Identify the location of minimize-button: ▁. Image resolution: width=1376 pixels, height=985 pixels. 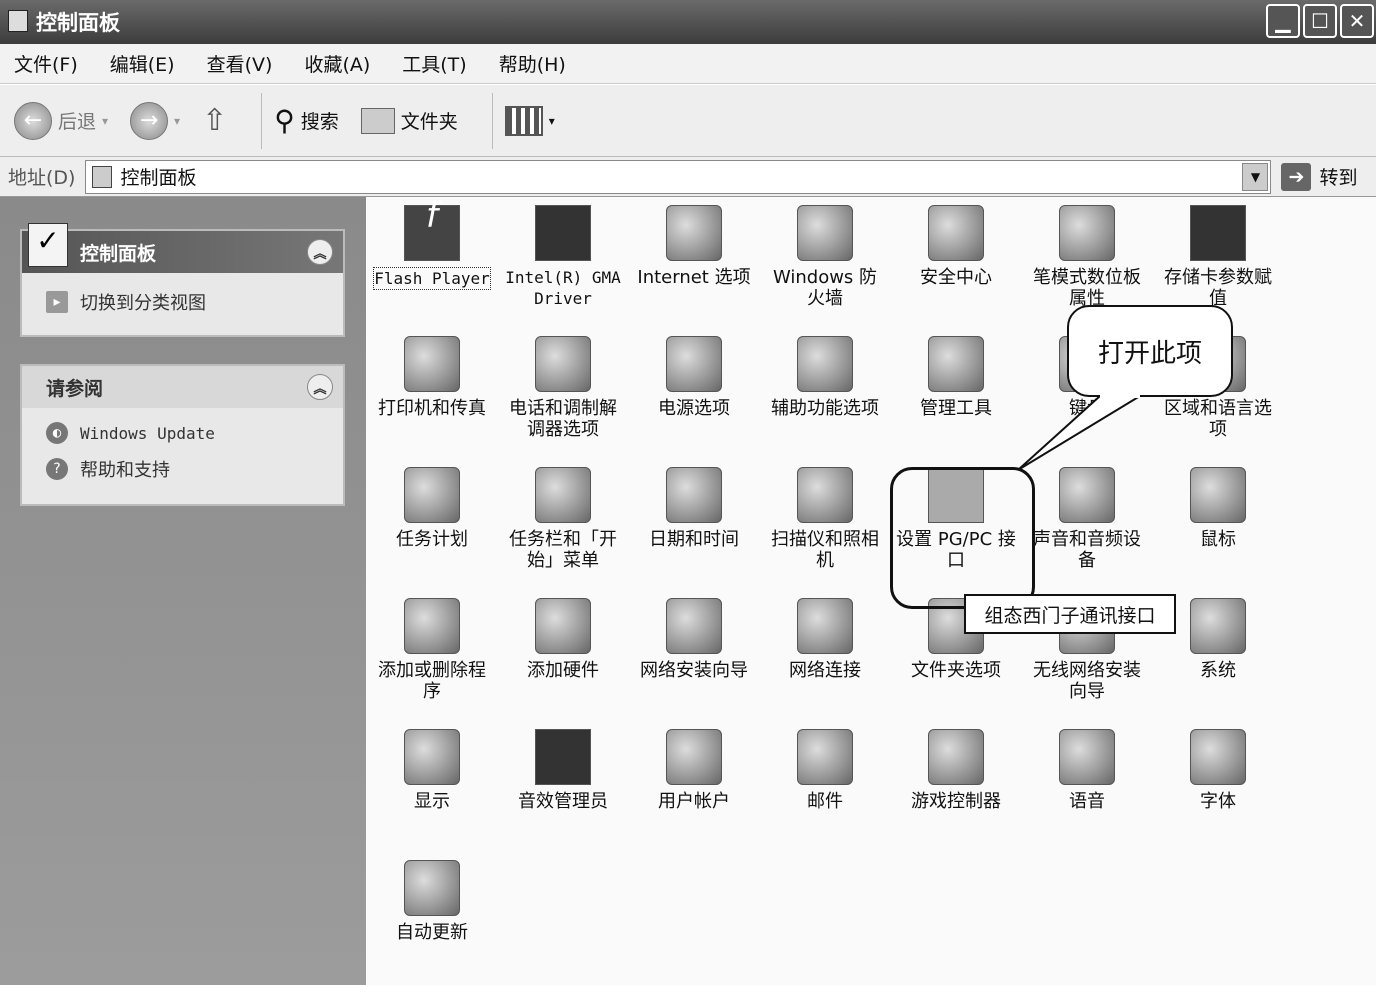
(1283, 21).